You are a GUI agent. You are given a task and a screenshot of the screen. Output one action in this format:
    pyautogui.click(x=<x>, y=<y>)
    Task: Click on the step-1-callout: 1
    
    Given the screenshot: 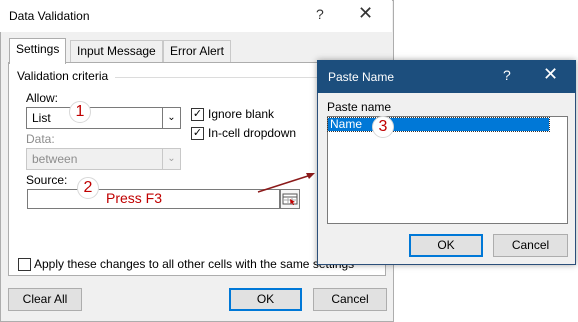 What is the action you would take?
    pyautogui.click(x=80, y=112)
    